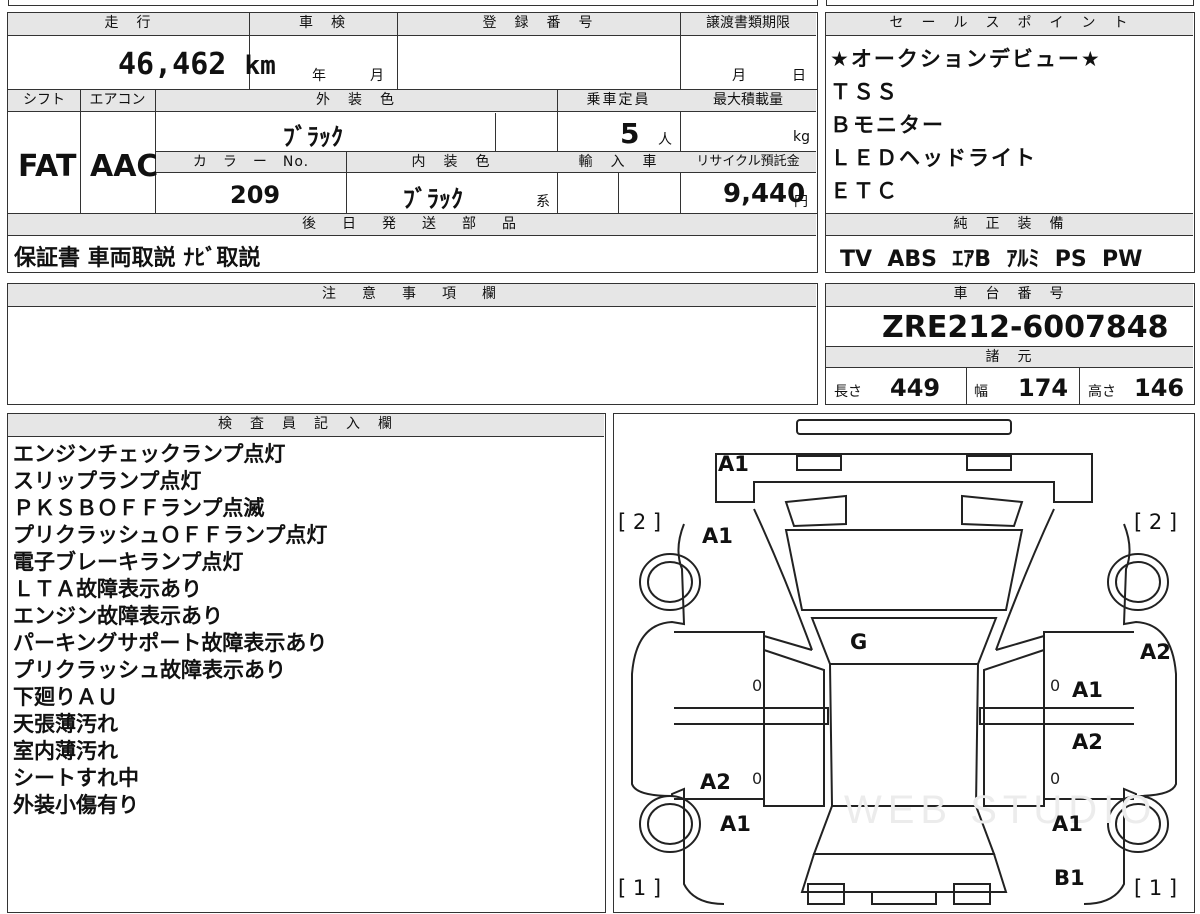 The height and width of the screenshot is (914, 1200). I want to click on zero-mark-4: 0, so click(1055, 778).